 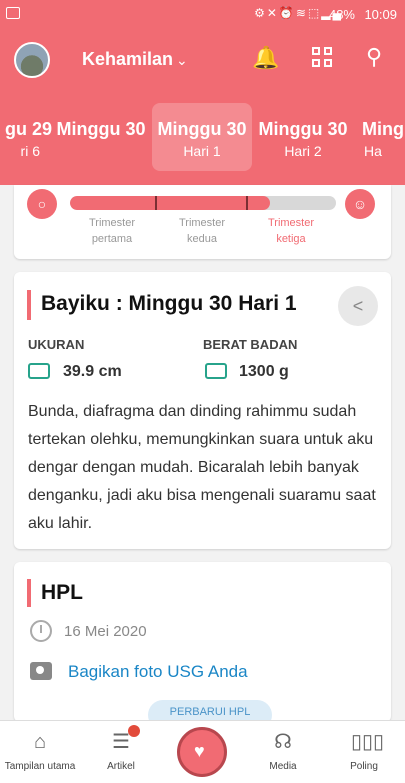 I want to click on day-label: ri 6, so click(x=30, y=151).